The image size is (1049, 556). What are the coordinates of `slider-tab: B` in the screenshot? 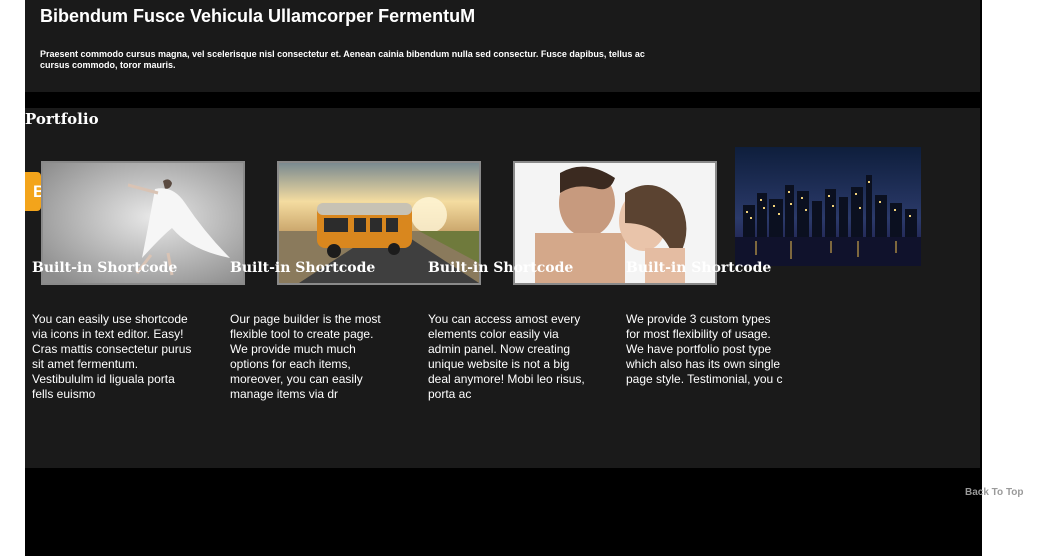 It's located at (33, 191).